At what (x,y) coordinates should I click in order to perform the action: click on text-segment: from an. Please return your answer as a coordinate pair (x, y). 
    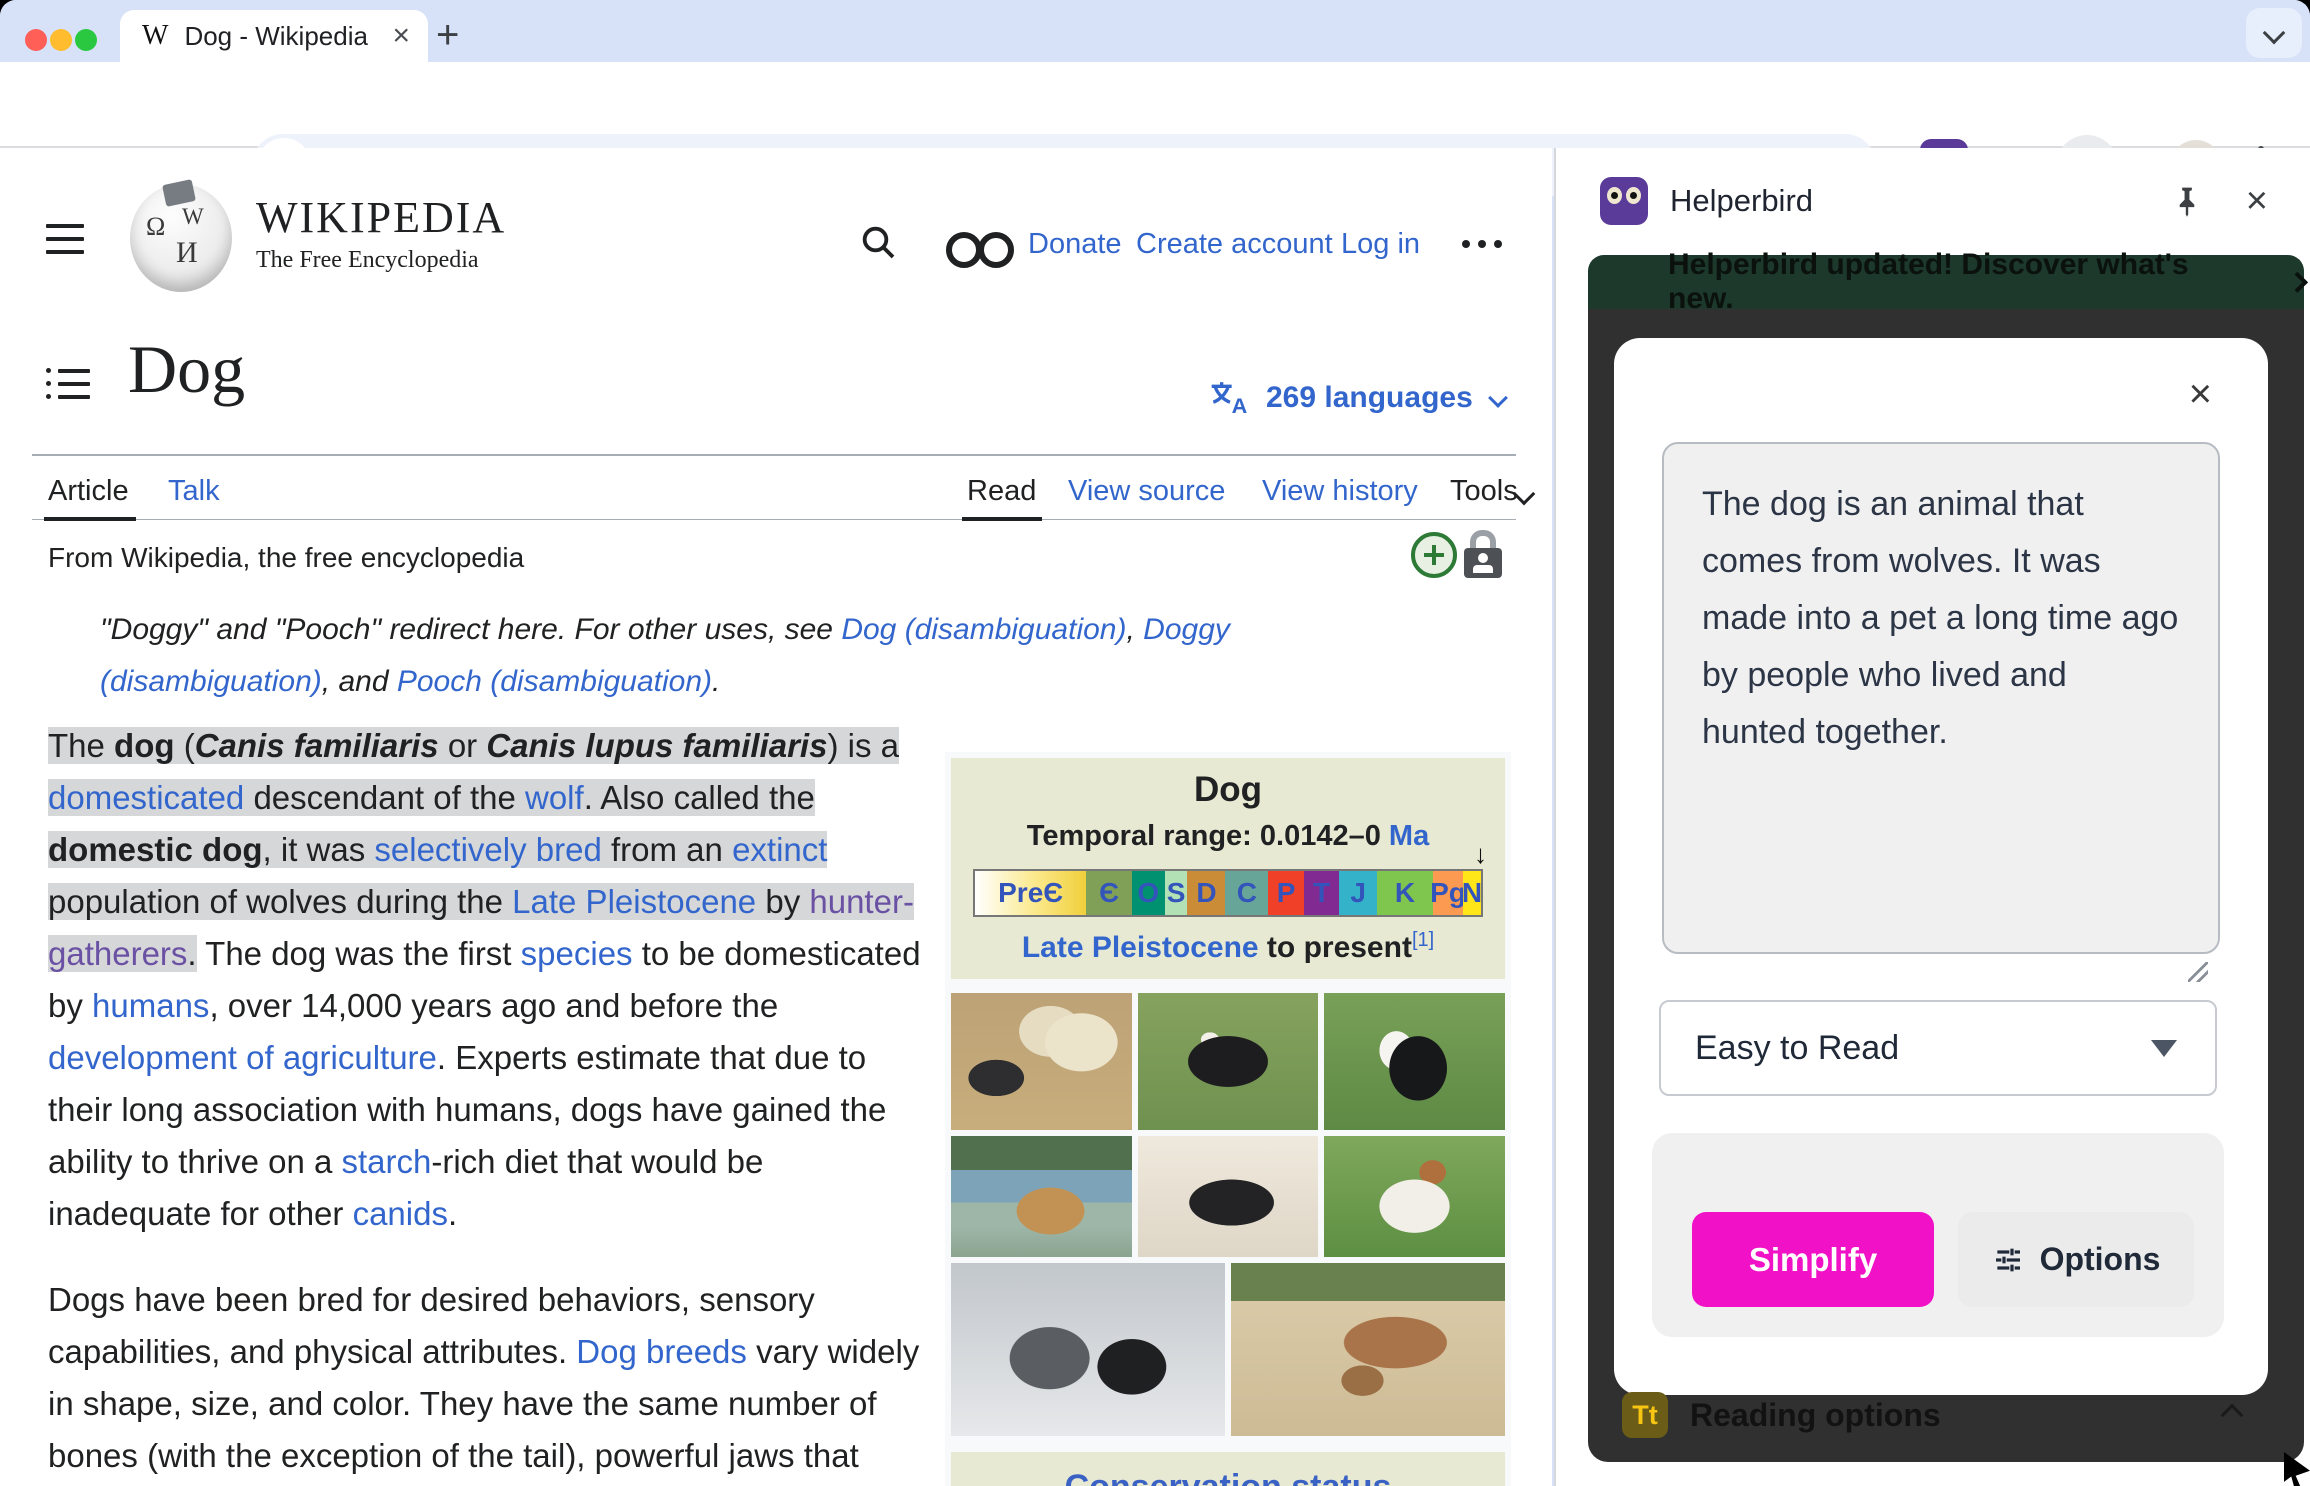
    Looking at the image, I should click on (667, 849).